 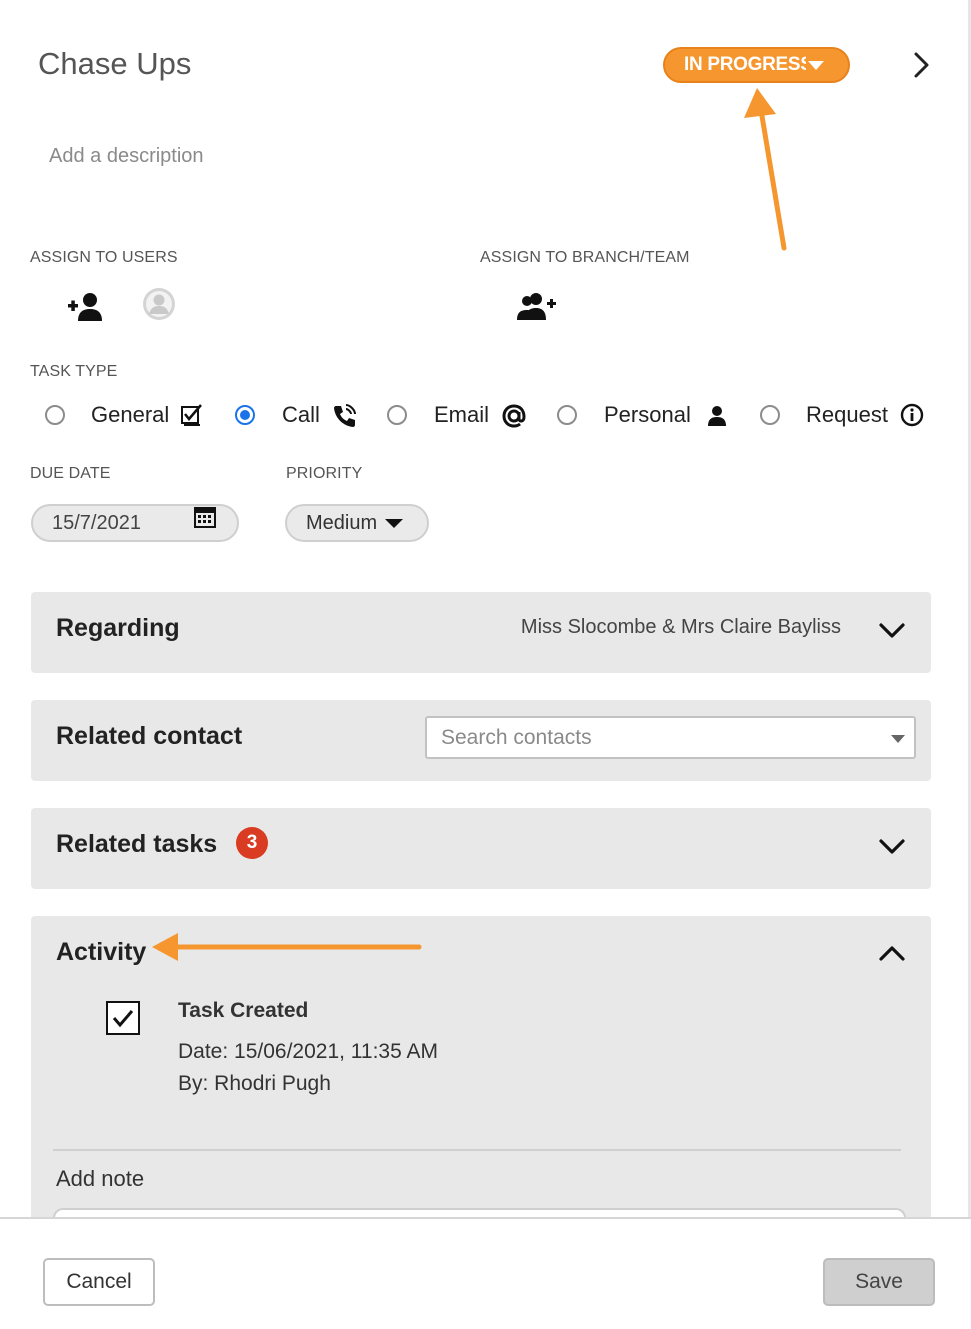 I want to click on save-button: Save, so click(x=879, y=1282).